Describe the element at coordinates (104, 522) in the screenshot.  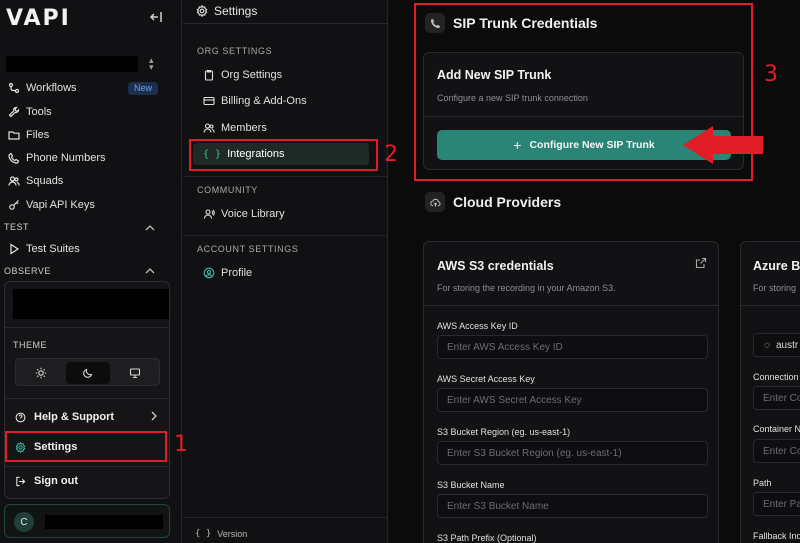
I see `redacted-account-name` at that location.